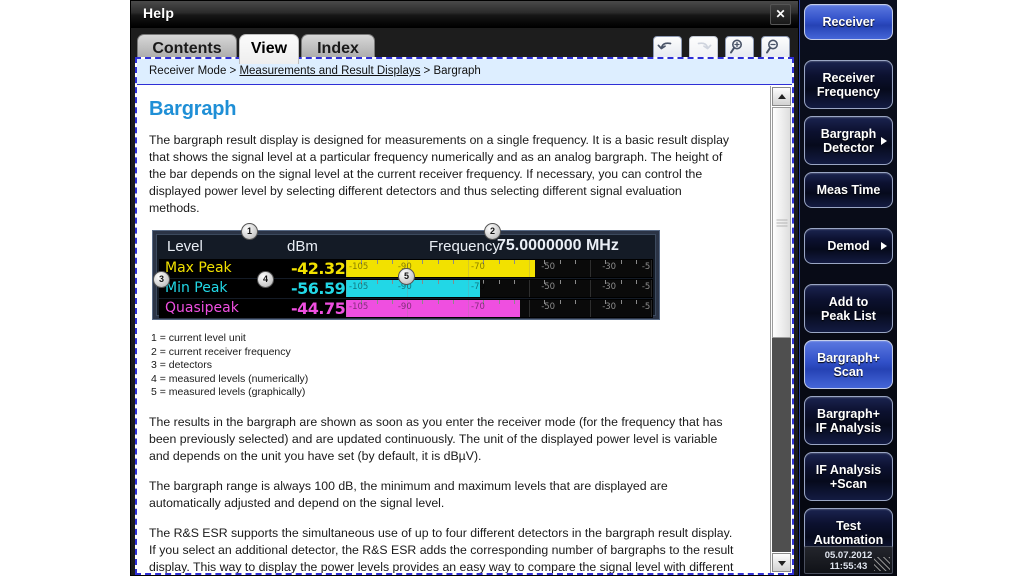  I want to click on bargraph-row: Quasipeak -44.75 -105 -90 -70 -50 -30 -5, so click(406, 308).